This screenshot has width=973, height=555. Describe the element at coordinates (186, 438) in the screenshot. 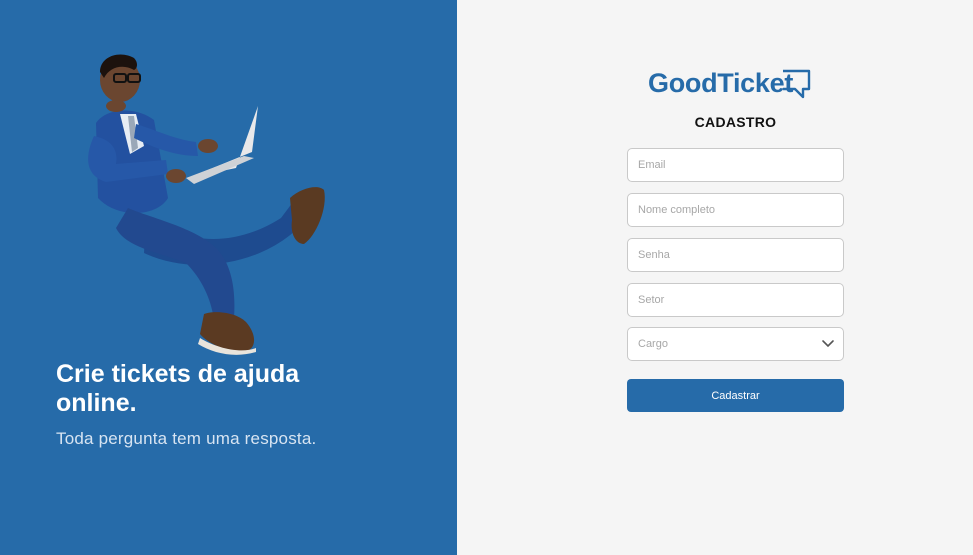

I see `hero-subtitle: Toda pergunta tem uma resposta.` at that location.